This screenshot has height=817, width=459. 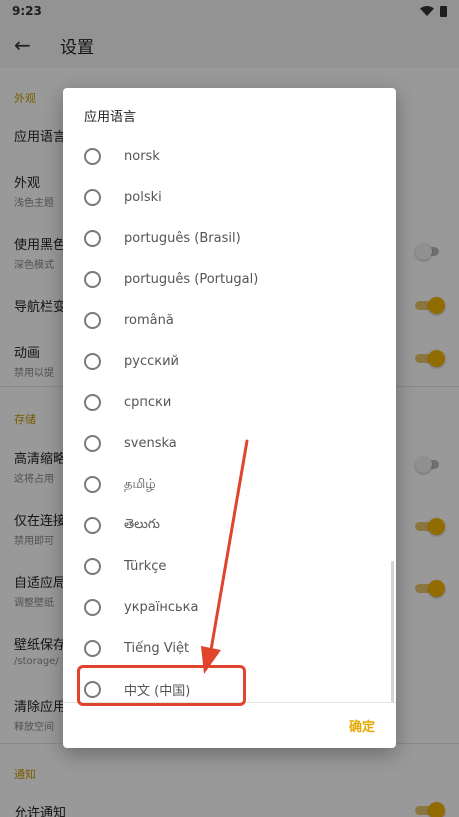 I want to click on annotation-highlight-box, so click(x=161, y=685).